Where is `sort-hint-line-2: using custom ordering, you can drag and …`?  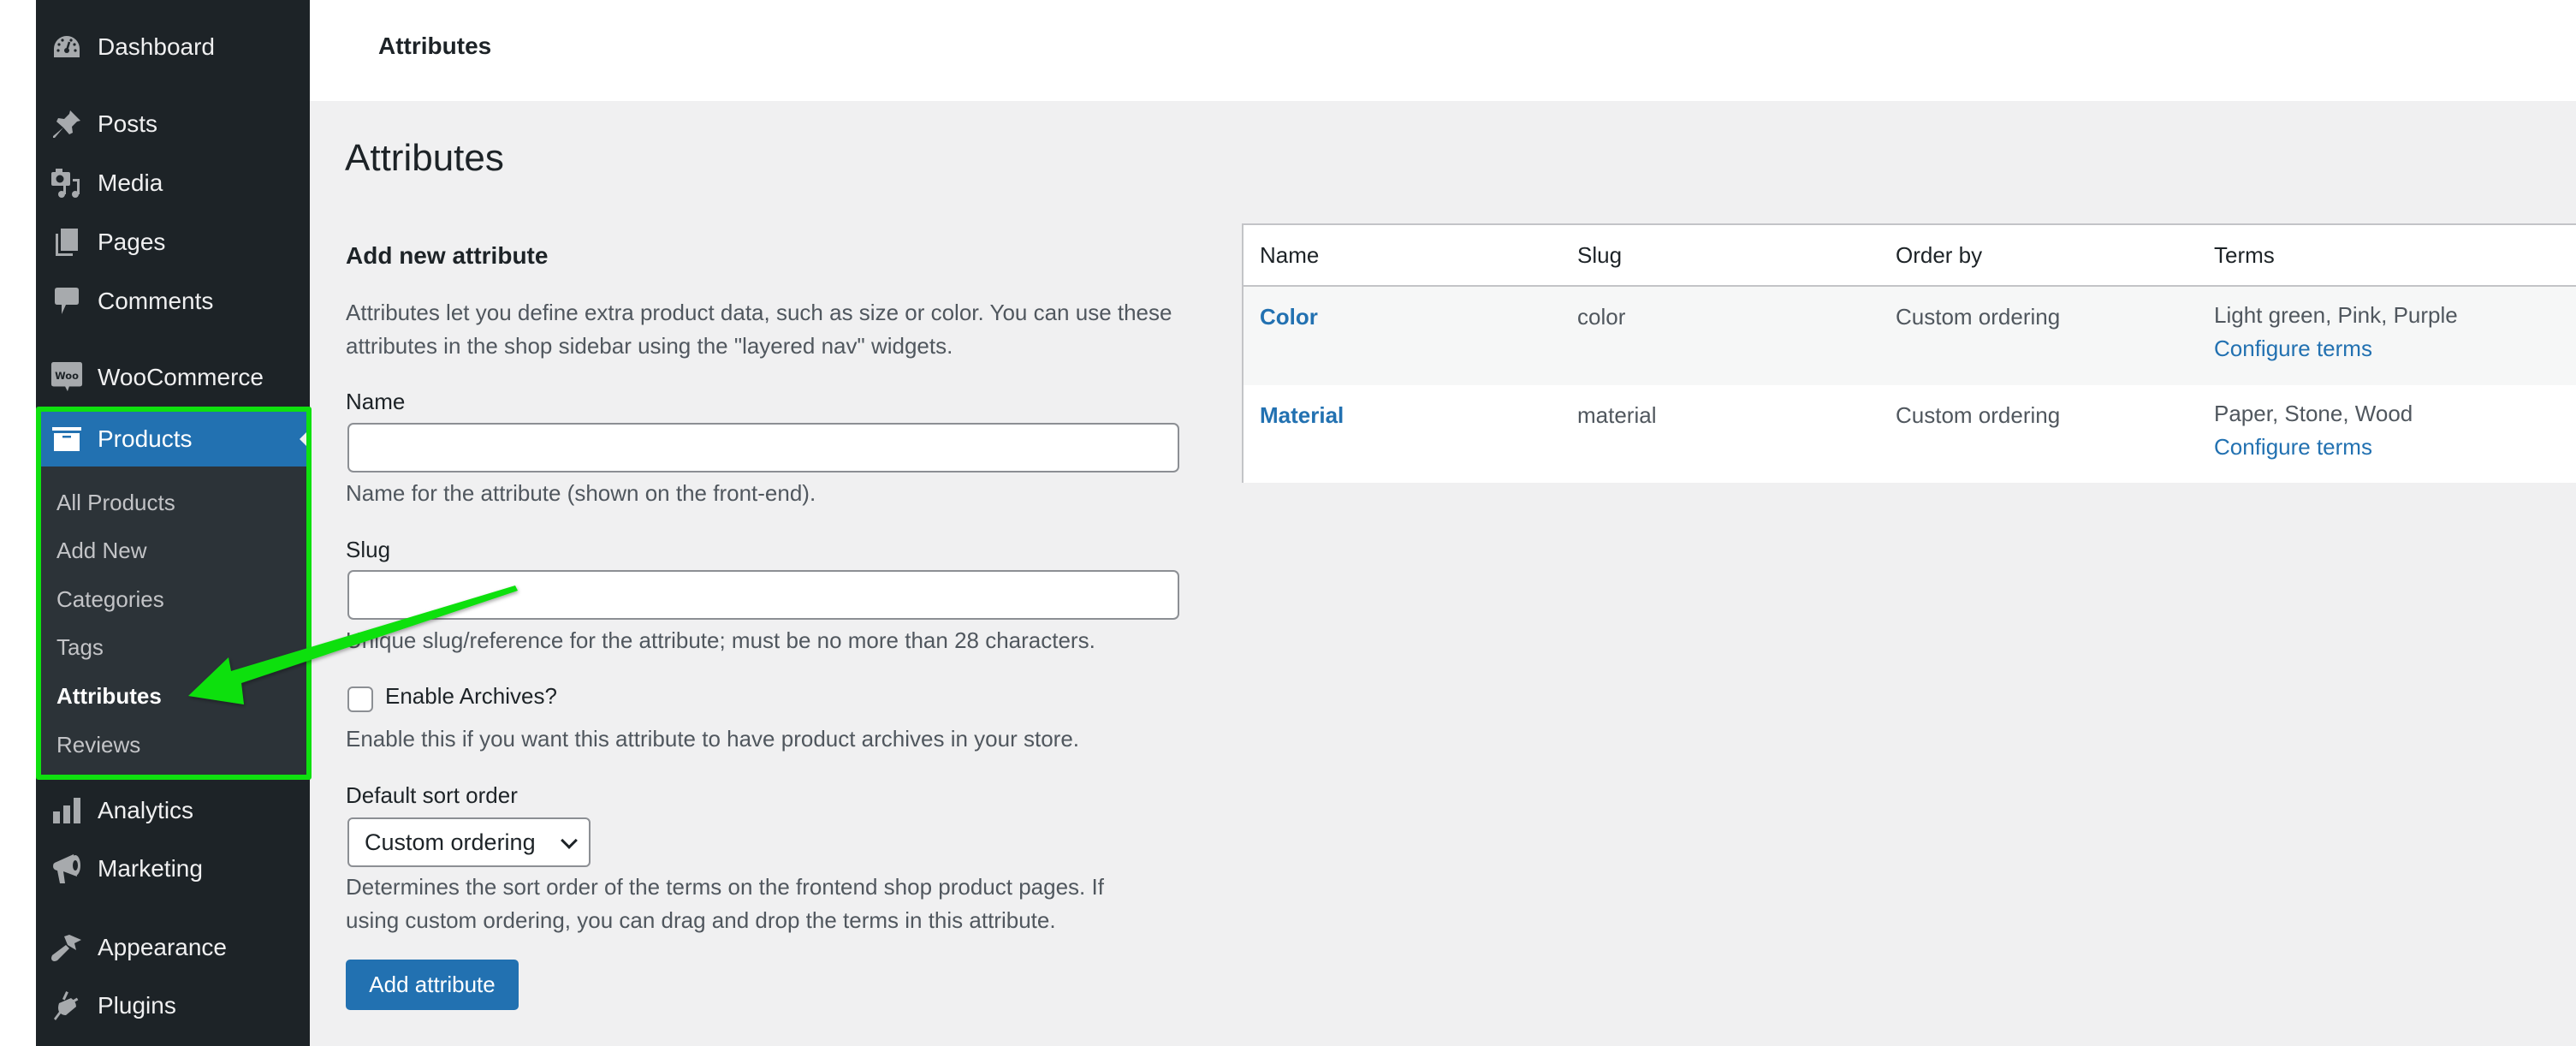 sort-hint-line-2: using custom ordering, you can drag and … is located at coordinates (701, 920).